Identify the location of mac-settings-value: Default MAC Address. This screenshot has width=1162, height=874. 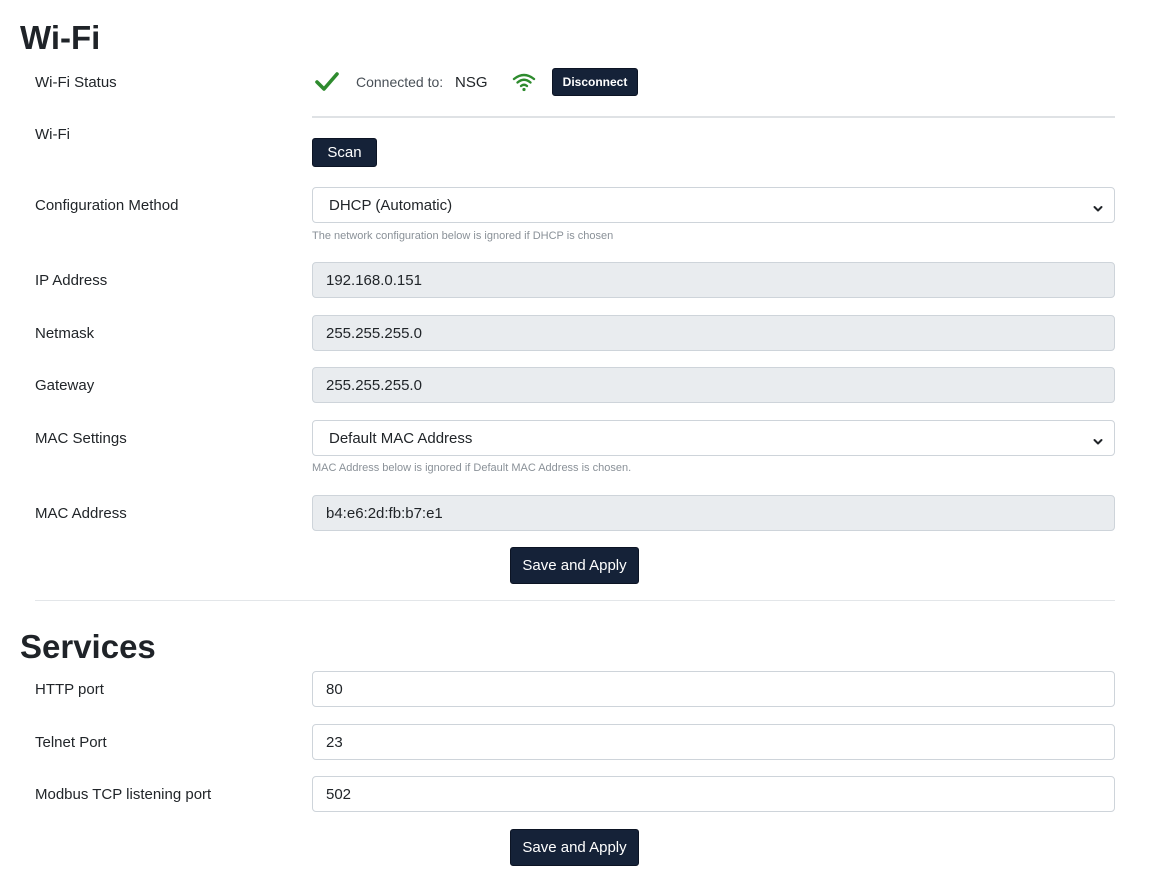
(401, 438).